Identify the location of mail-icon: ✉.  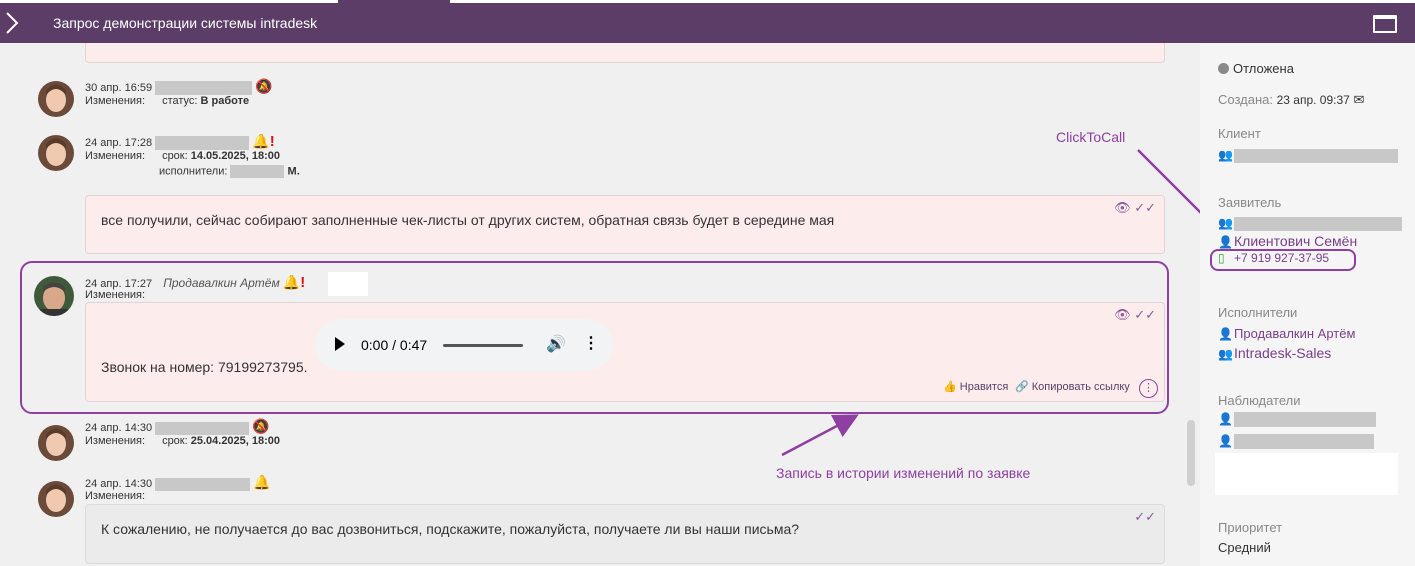
(1358, 99).